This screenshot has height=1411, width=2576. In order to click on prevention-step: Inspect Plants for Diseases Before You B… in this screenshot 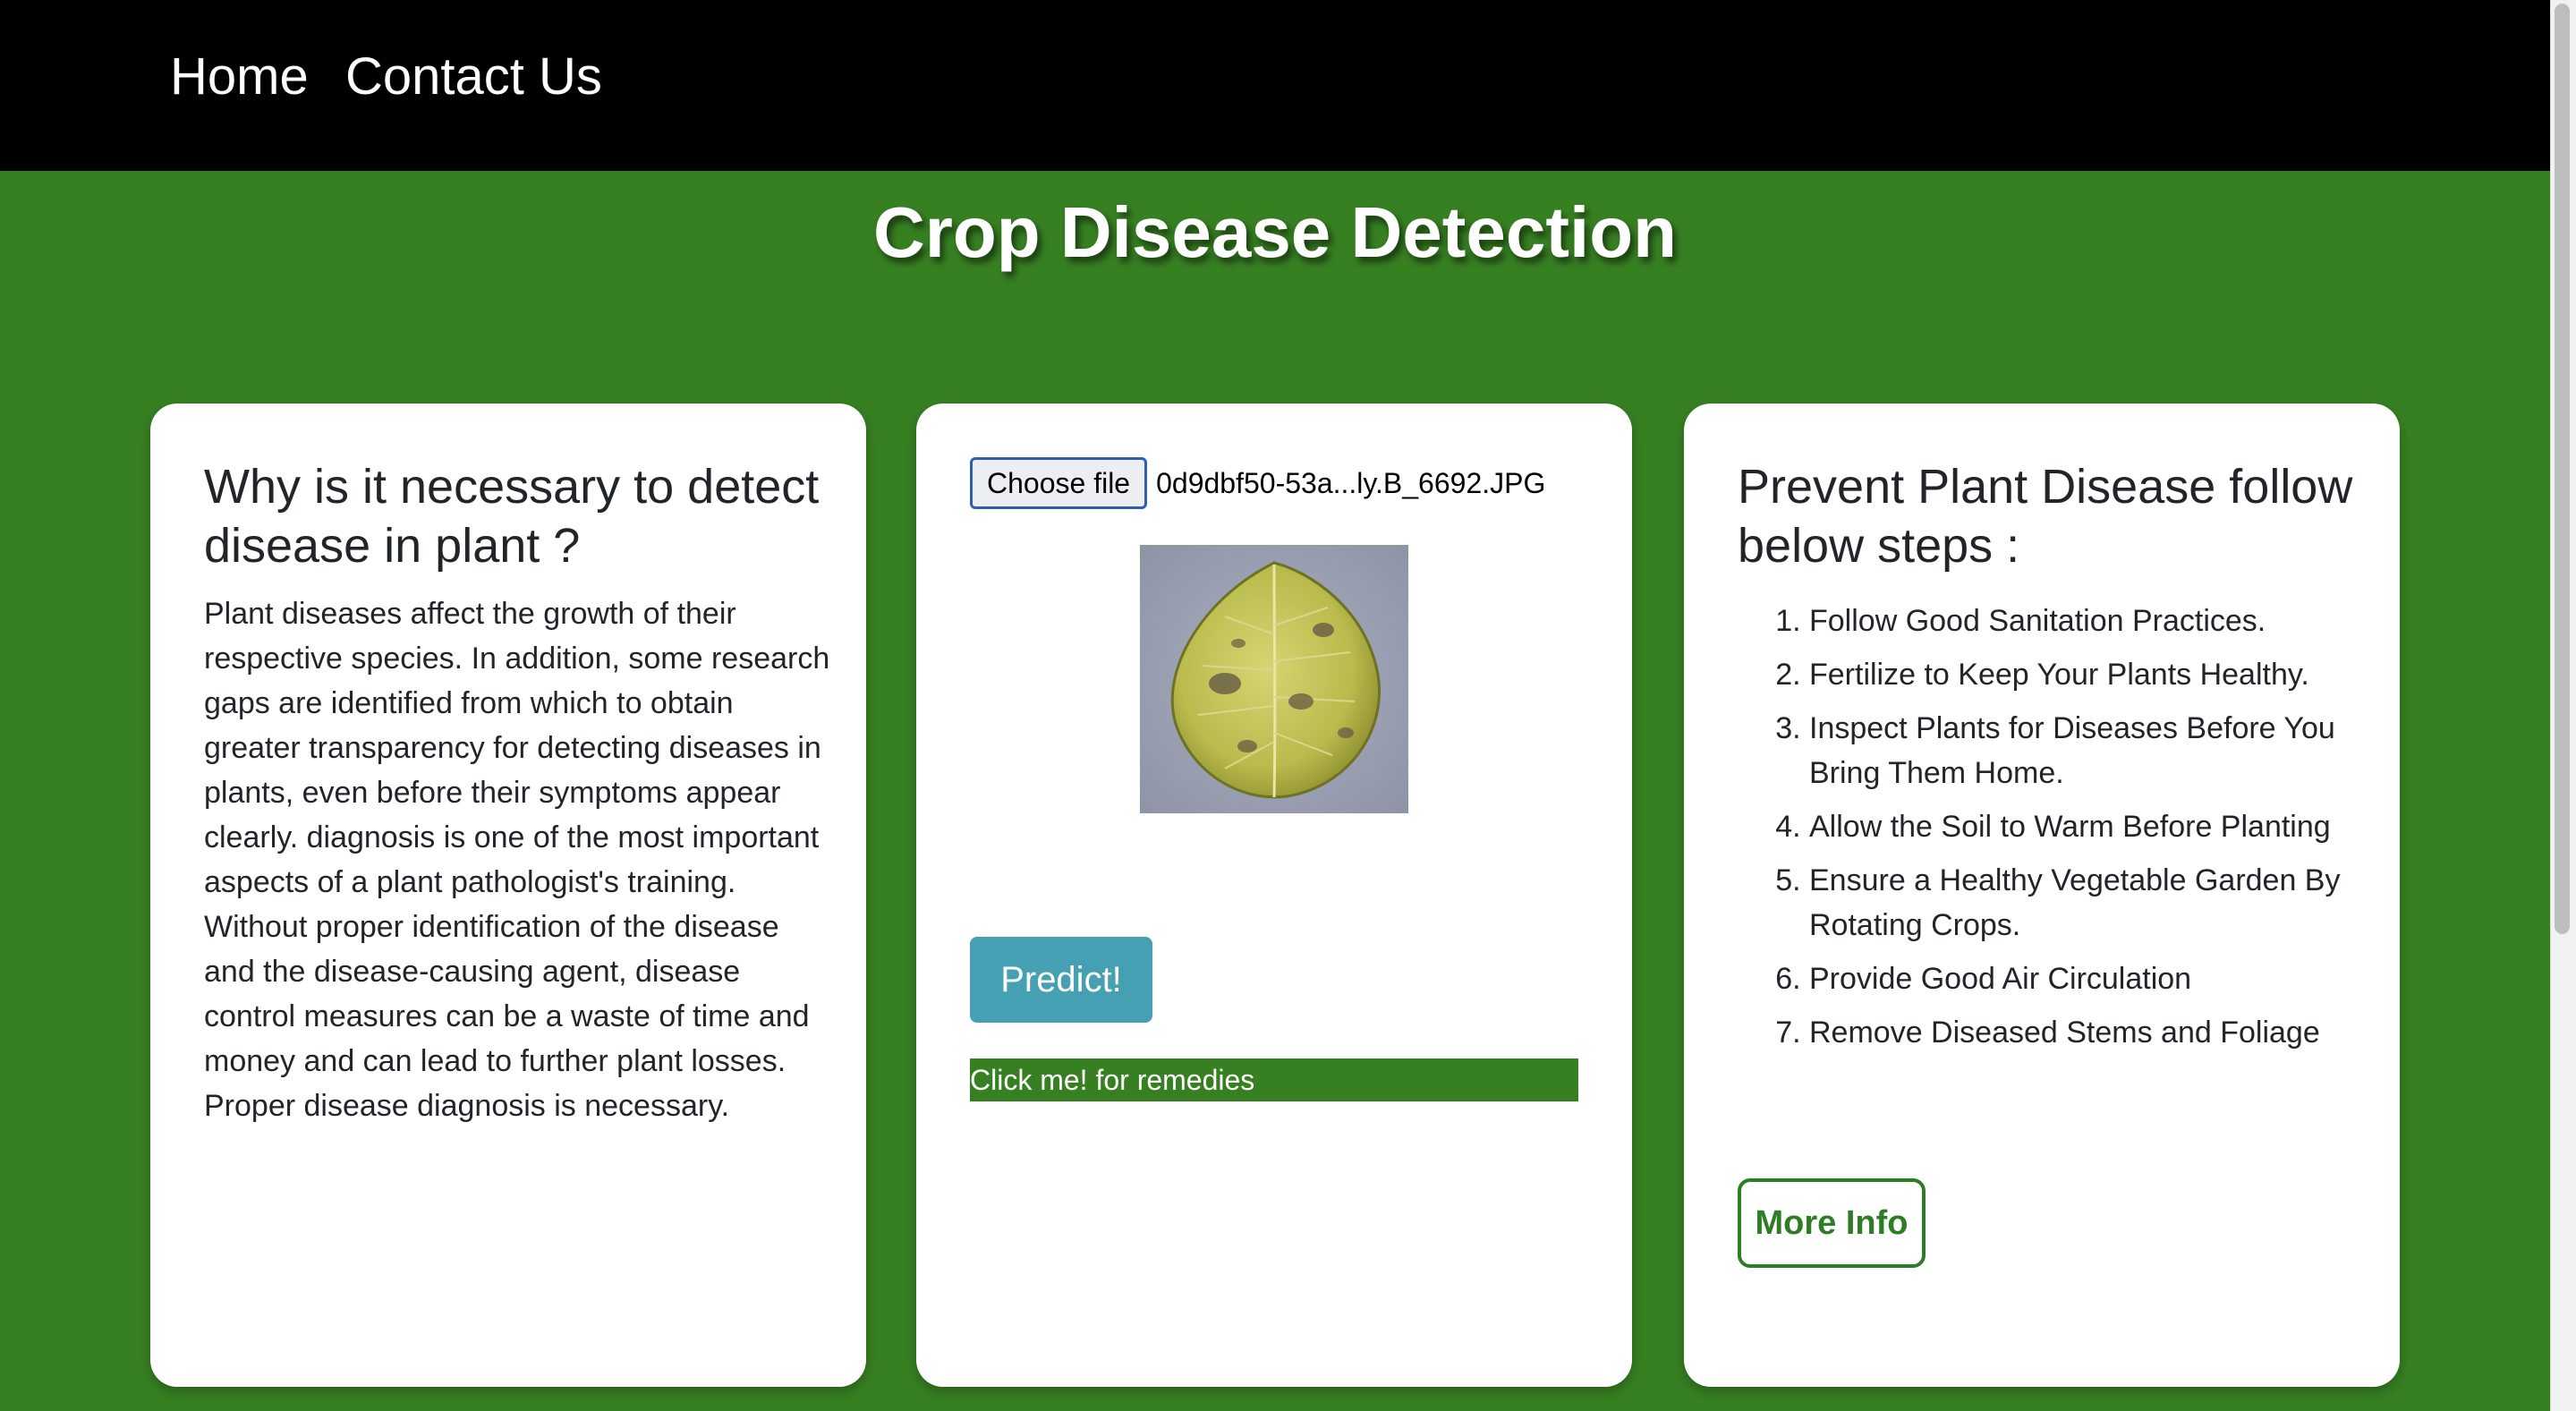, I will do `click(2086, 751)`.